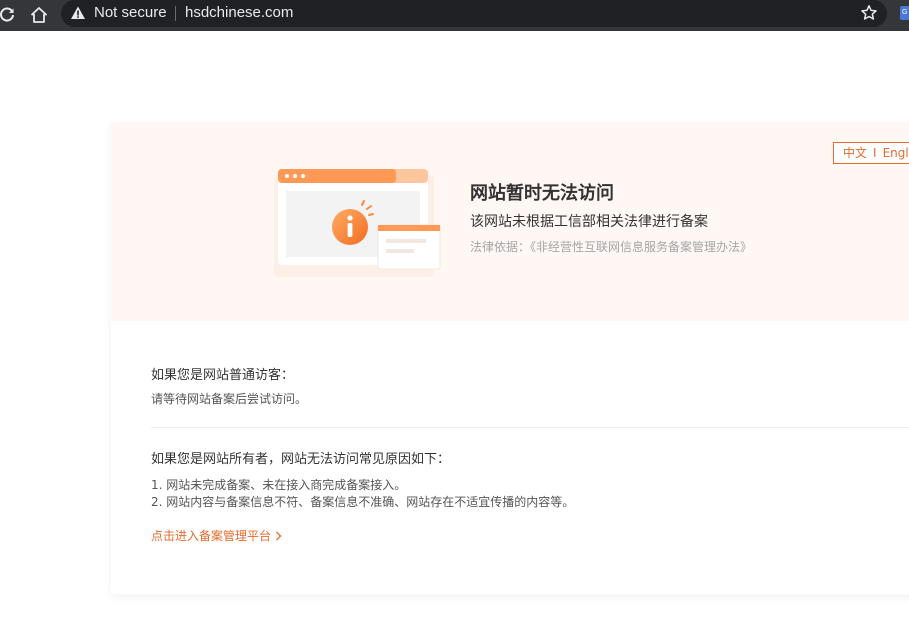 The height and width of the screenshot is (627, 909). What do you see at coordinates (278, 536) in the screenshot?
I see `chevron-right-icon` at bounding box center [278, 536].